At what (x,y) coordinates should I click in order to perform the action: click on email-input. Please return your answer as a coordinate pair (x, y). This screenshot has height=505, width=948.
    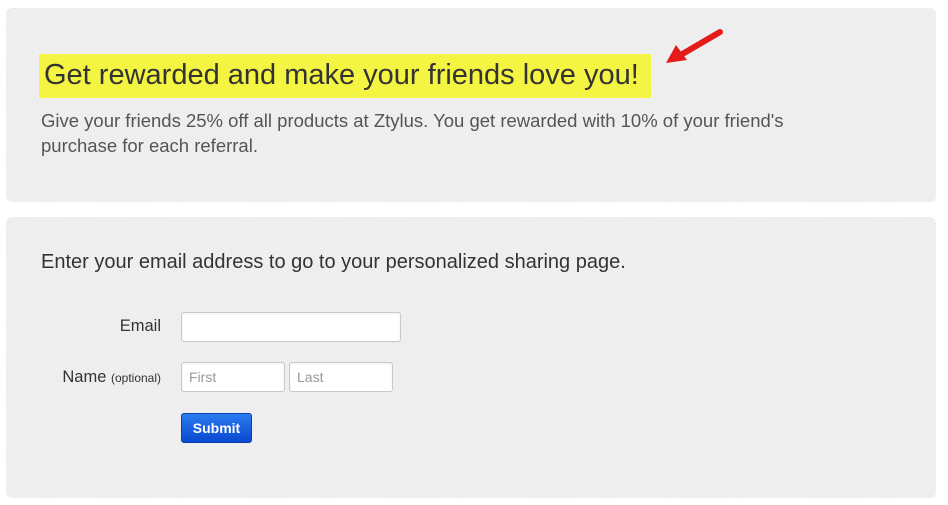
    Looking at the image, I should click on (291, 327).